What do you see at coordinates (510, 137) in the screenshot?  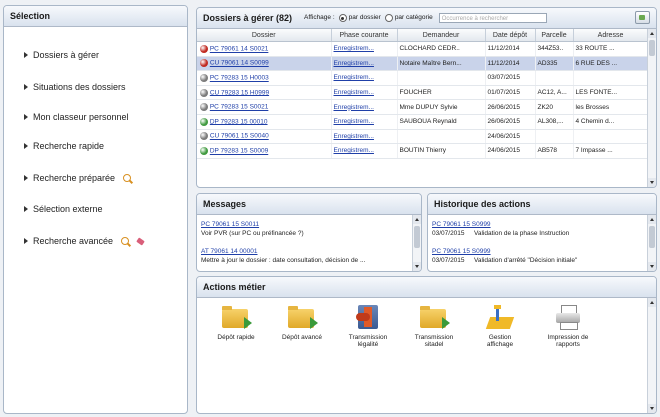 I see `cell-date-depot: 24/06/2015` at bounding box center [510, 137].